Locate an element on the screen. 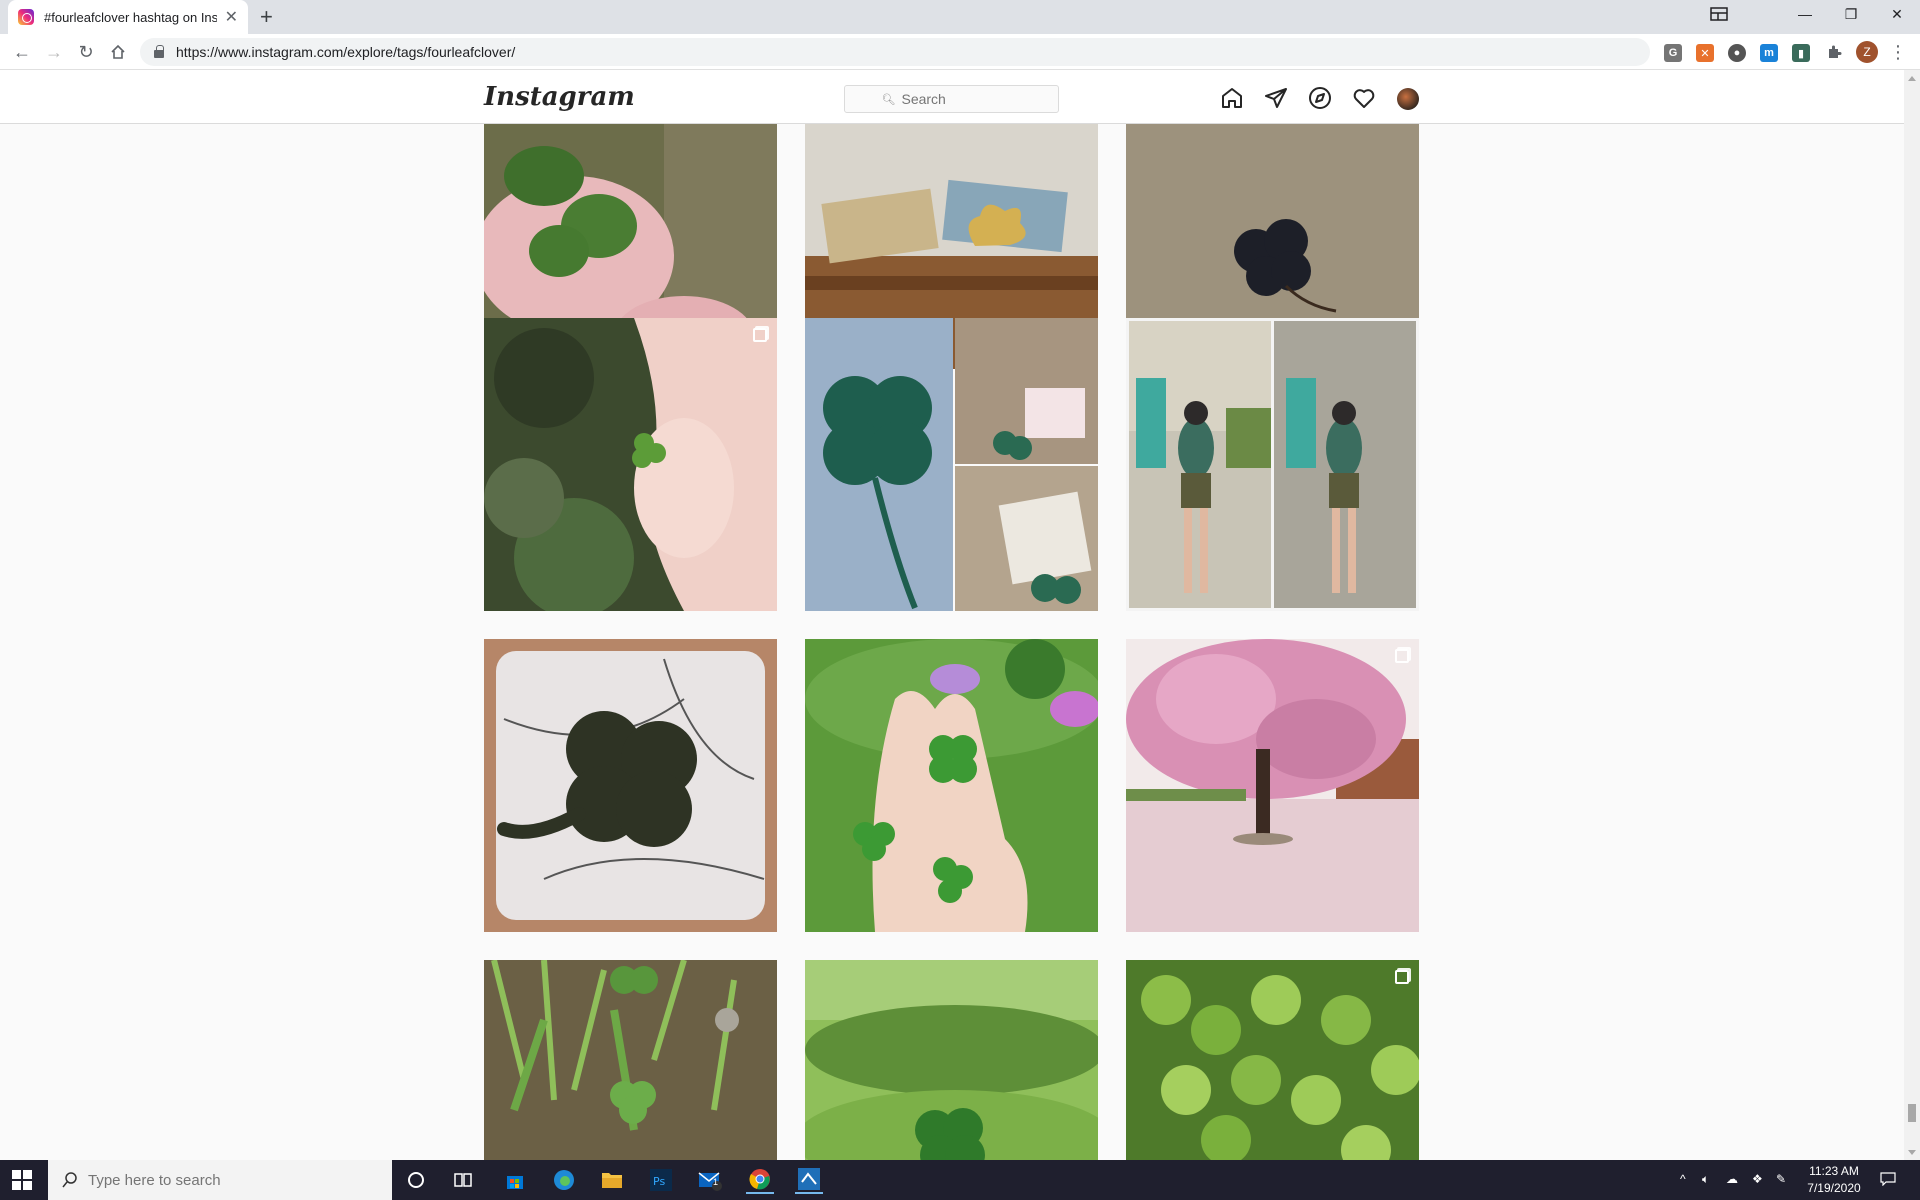 This screenshot has height=1200, width=1920. search-input is located at coordinates (961, 99).